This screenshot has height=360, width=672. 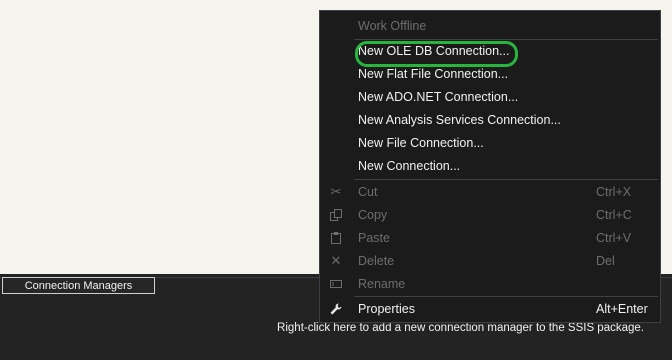 I want to click on highlight-annotation, so click(x=436, y=54).